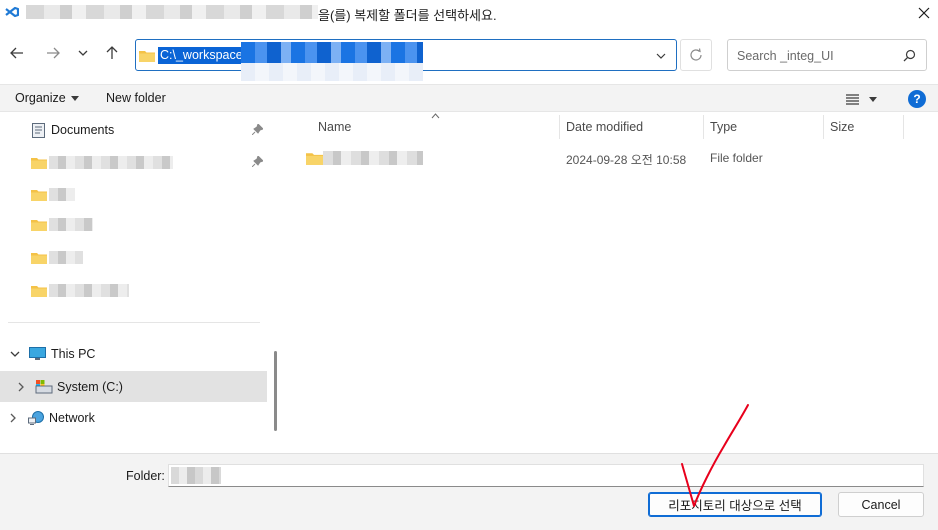 This screenshot has height=530, width=938. I want to click on column-header-label: Date modified, so click(605, 127).